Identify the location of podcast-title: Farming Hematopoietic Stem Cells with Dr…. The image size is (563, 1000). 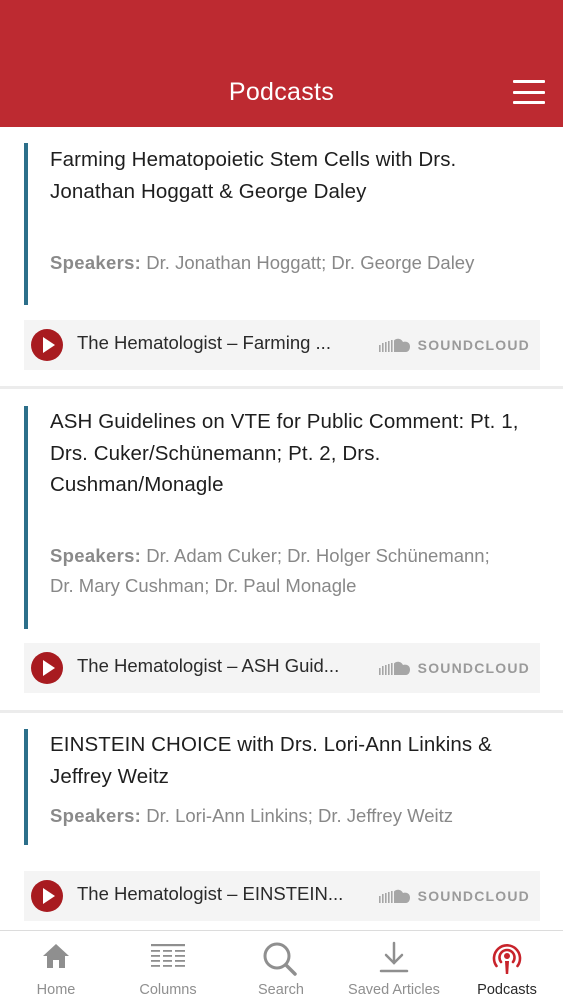
(285, 175).